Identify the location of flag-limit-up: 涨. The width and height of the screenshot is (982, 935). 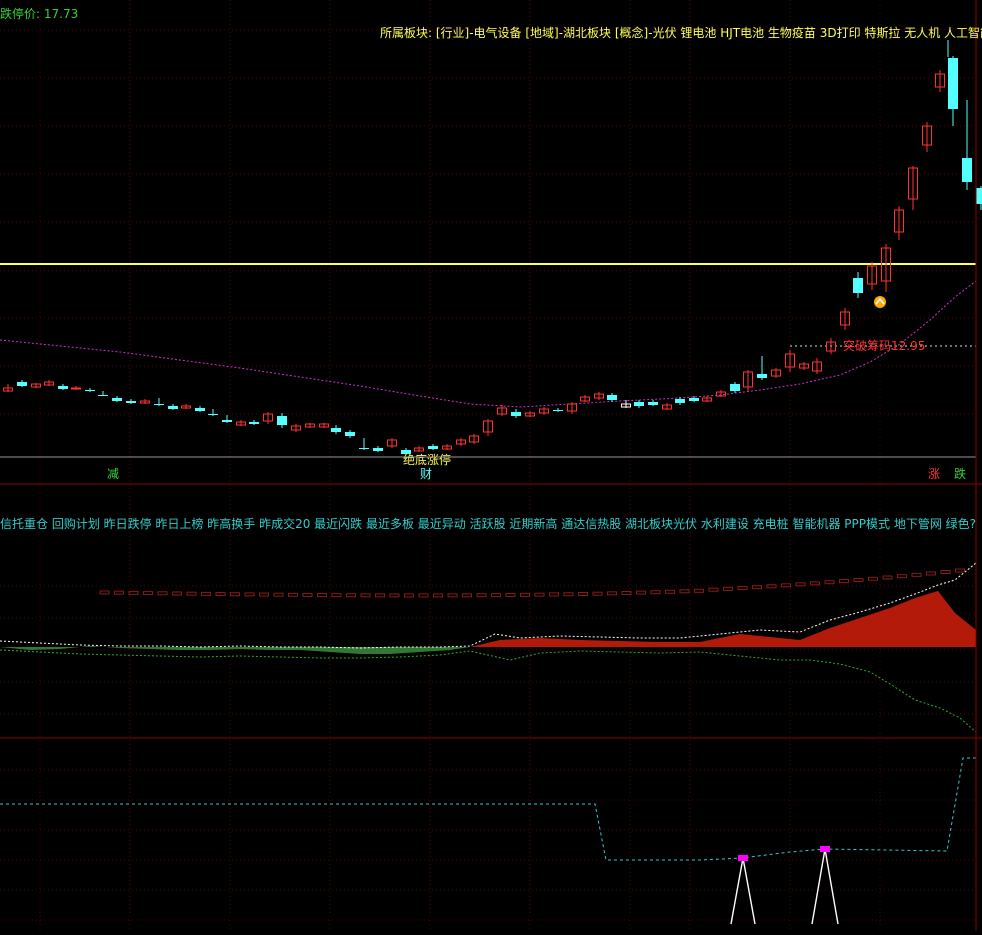
(934, 474).